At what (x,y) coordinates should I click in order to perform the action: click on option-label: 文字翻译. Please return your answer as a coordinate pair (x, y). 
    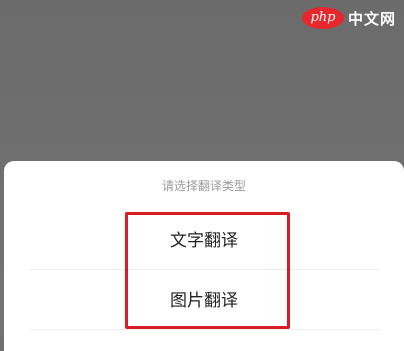
    Looking at the image, I should click on (204, 241).